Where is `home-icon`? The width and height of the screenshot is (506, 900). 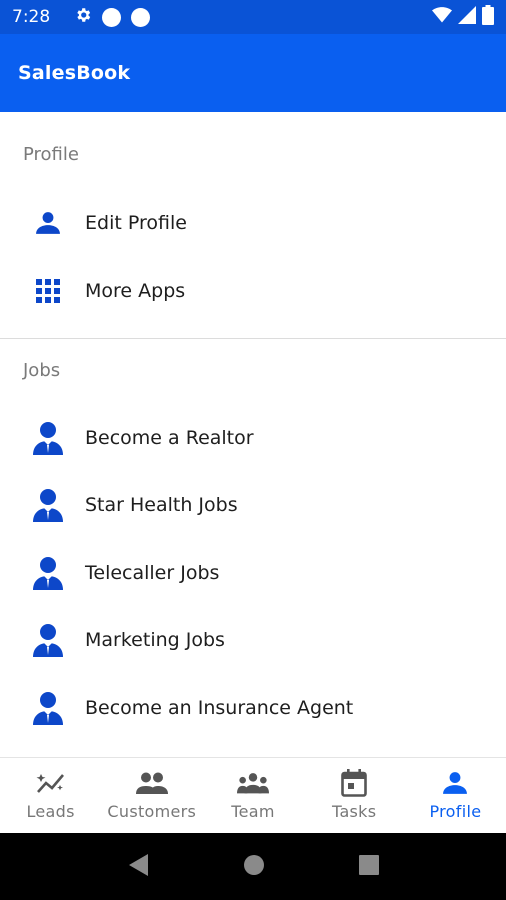
home-icon is located at coordinates (254, 867).